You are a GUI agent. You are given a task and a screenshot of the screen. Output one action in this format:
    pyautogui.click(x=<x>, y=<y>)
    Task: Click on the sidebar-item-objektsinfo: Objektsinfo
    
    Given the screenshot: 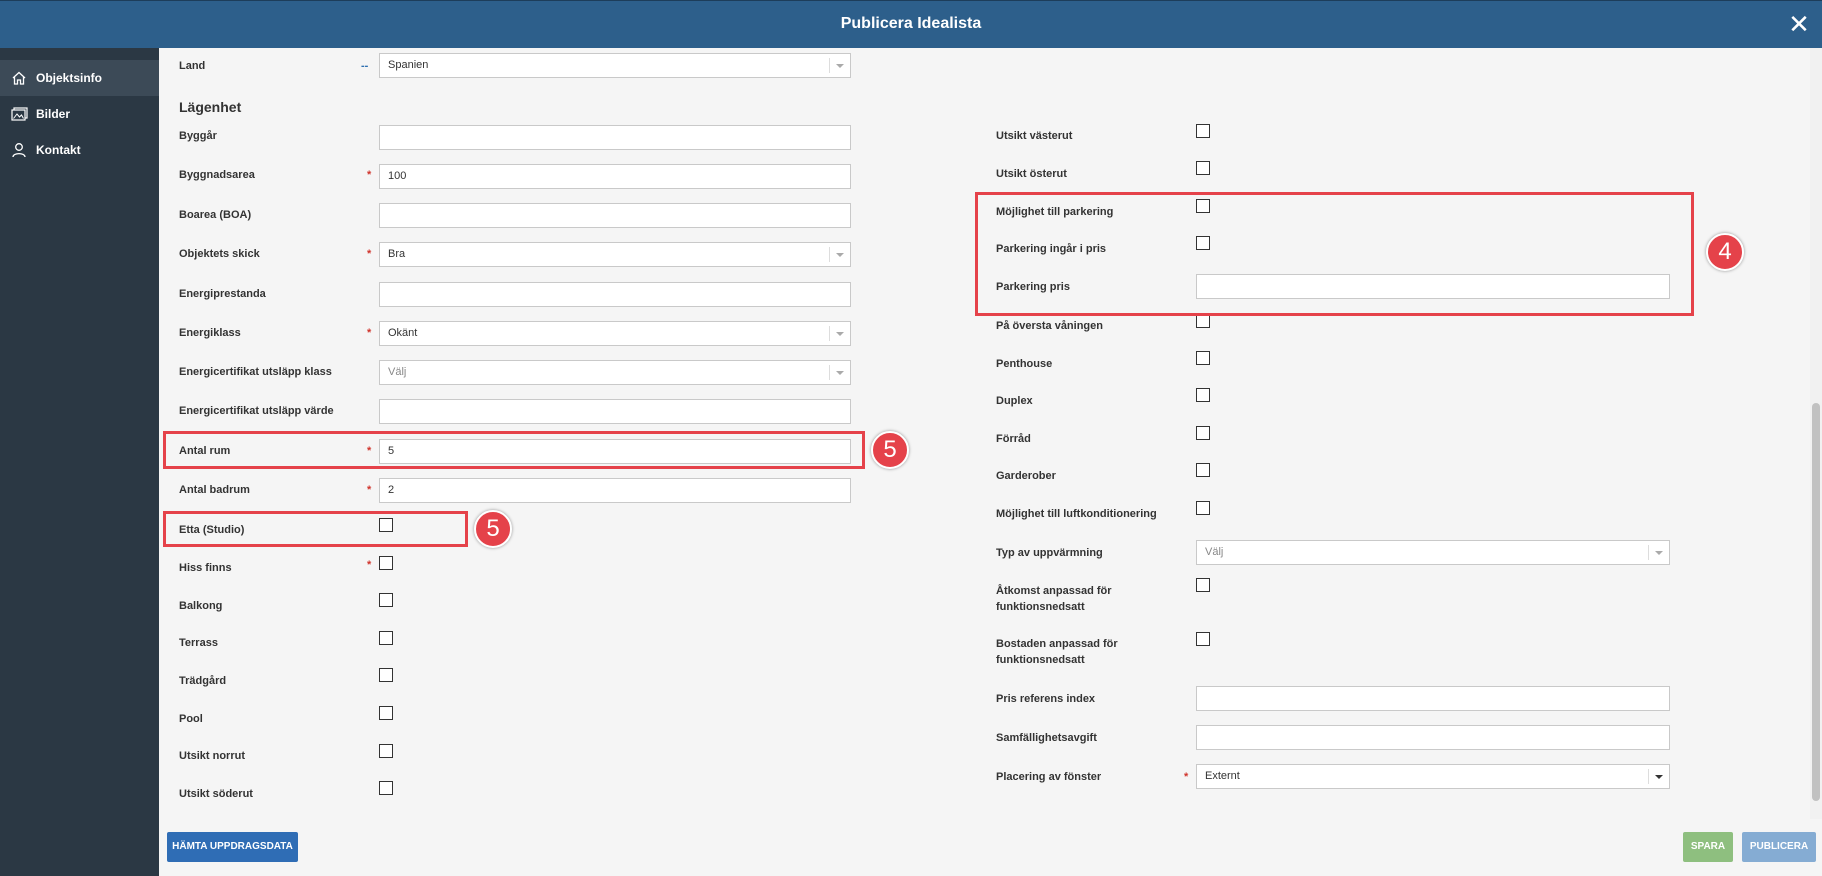 What is the action you would take?
    pyautogui.click(x=85, y=78)
    